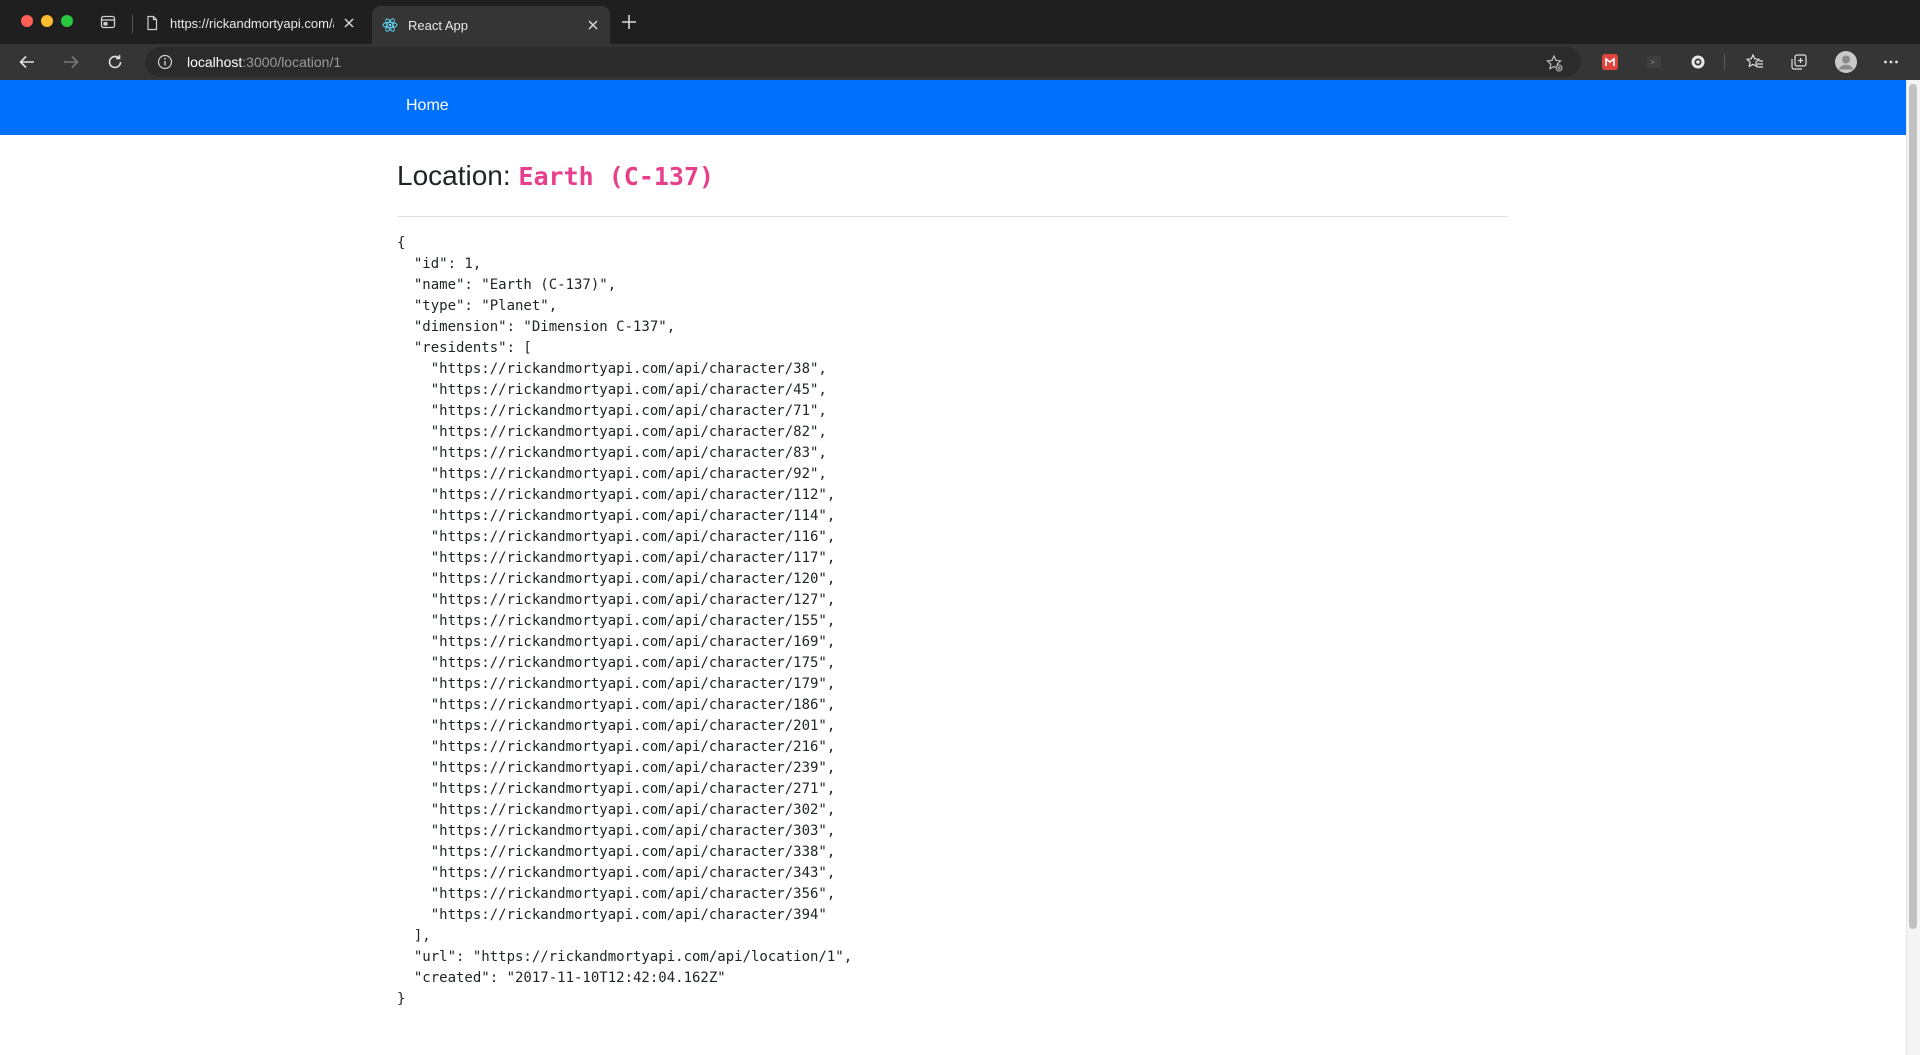  I want to click on json-line: "created": "2017-11-10T12:42:04.162Z", so click(561, 978).